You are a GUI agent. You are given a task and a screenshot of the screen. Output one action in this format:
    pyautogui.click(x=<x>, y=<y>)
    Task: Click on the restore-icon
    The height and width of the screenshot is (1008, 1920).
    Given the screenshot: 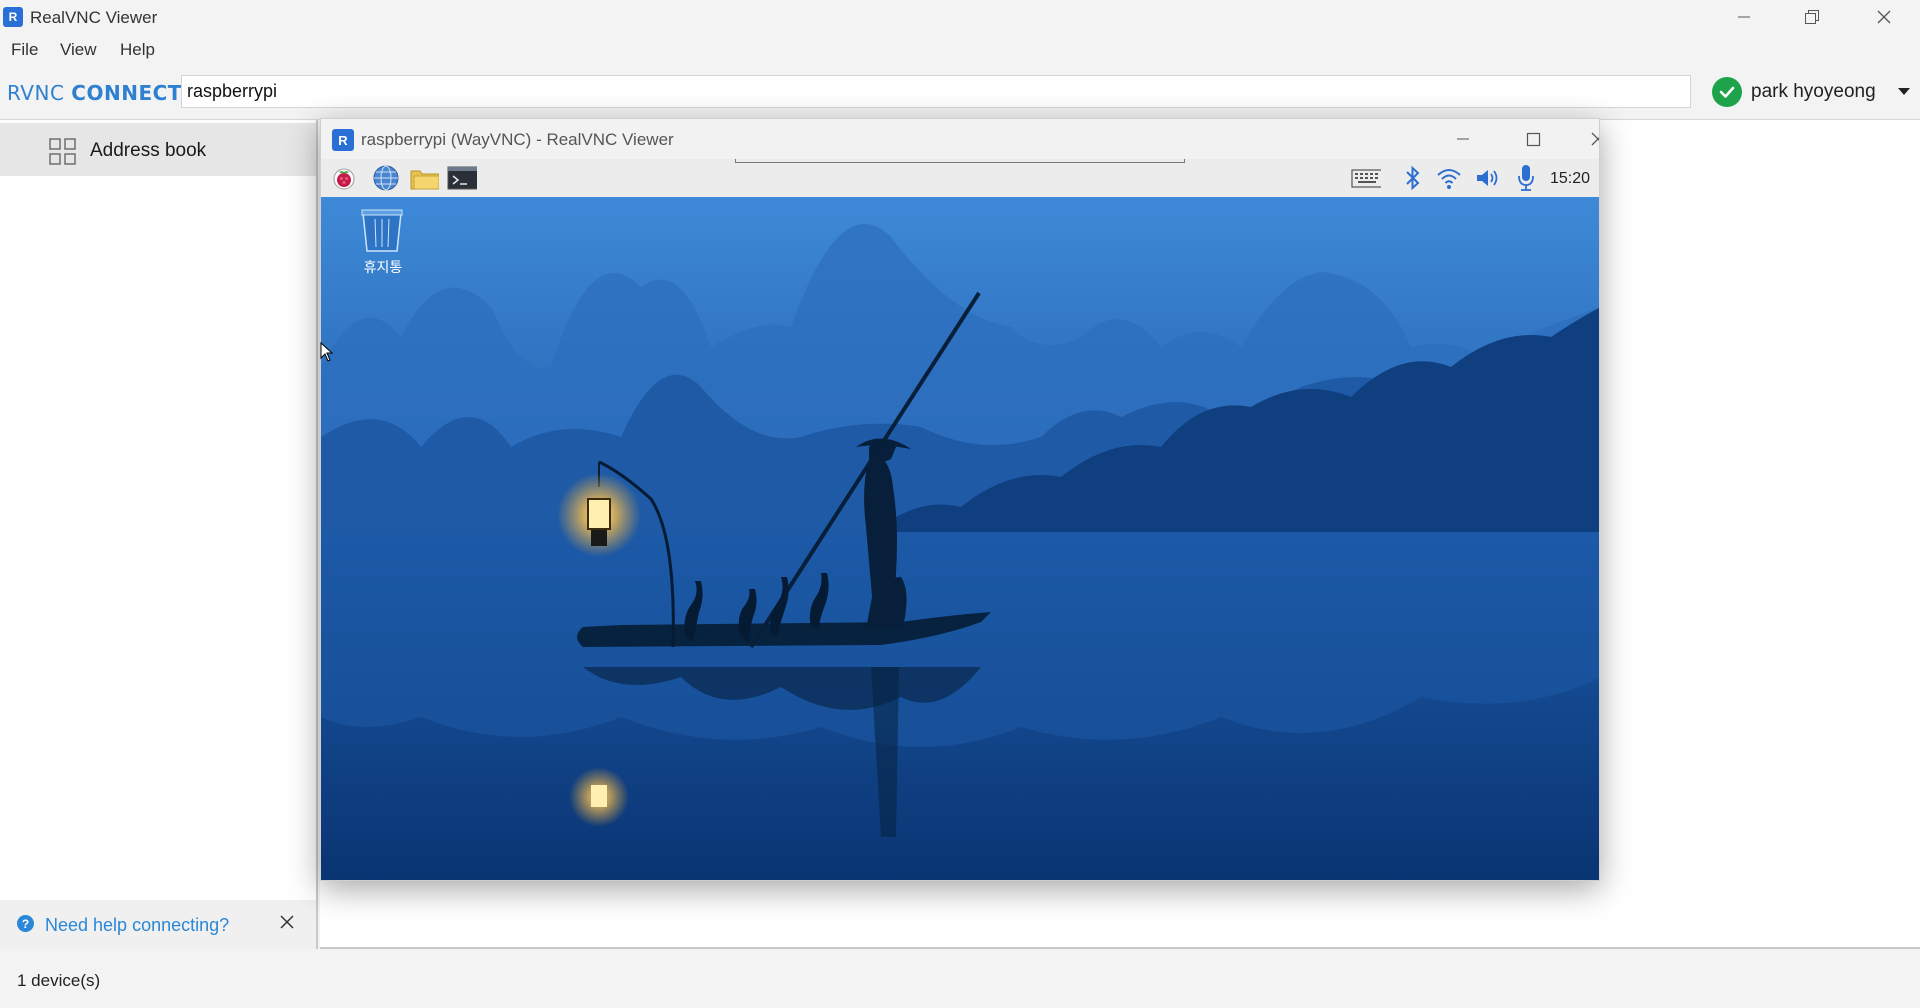 What is the action you would take?
    pyautogui.click(x=1812, y=17)
    